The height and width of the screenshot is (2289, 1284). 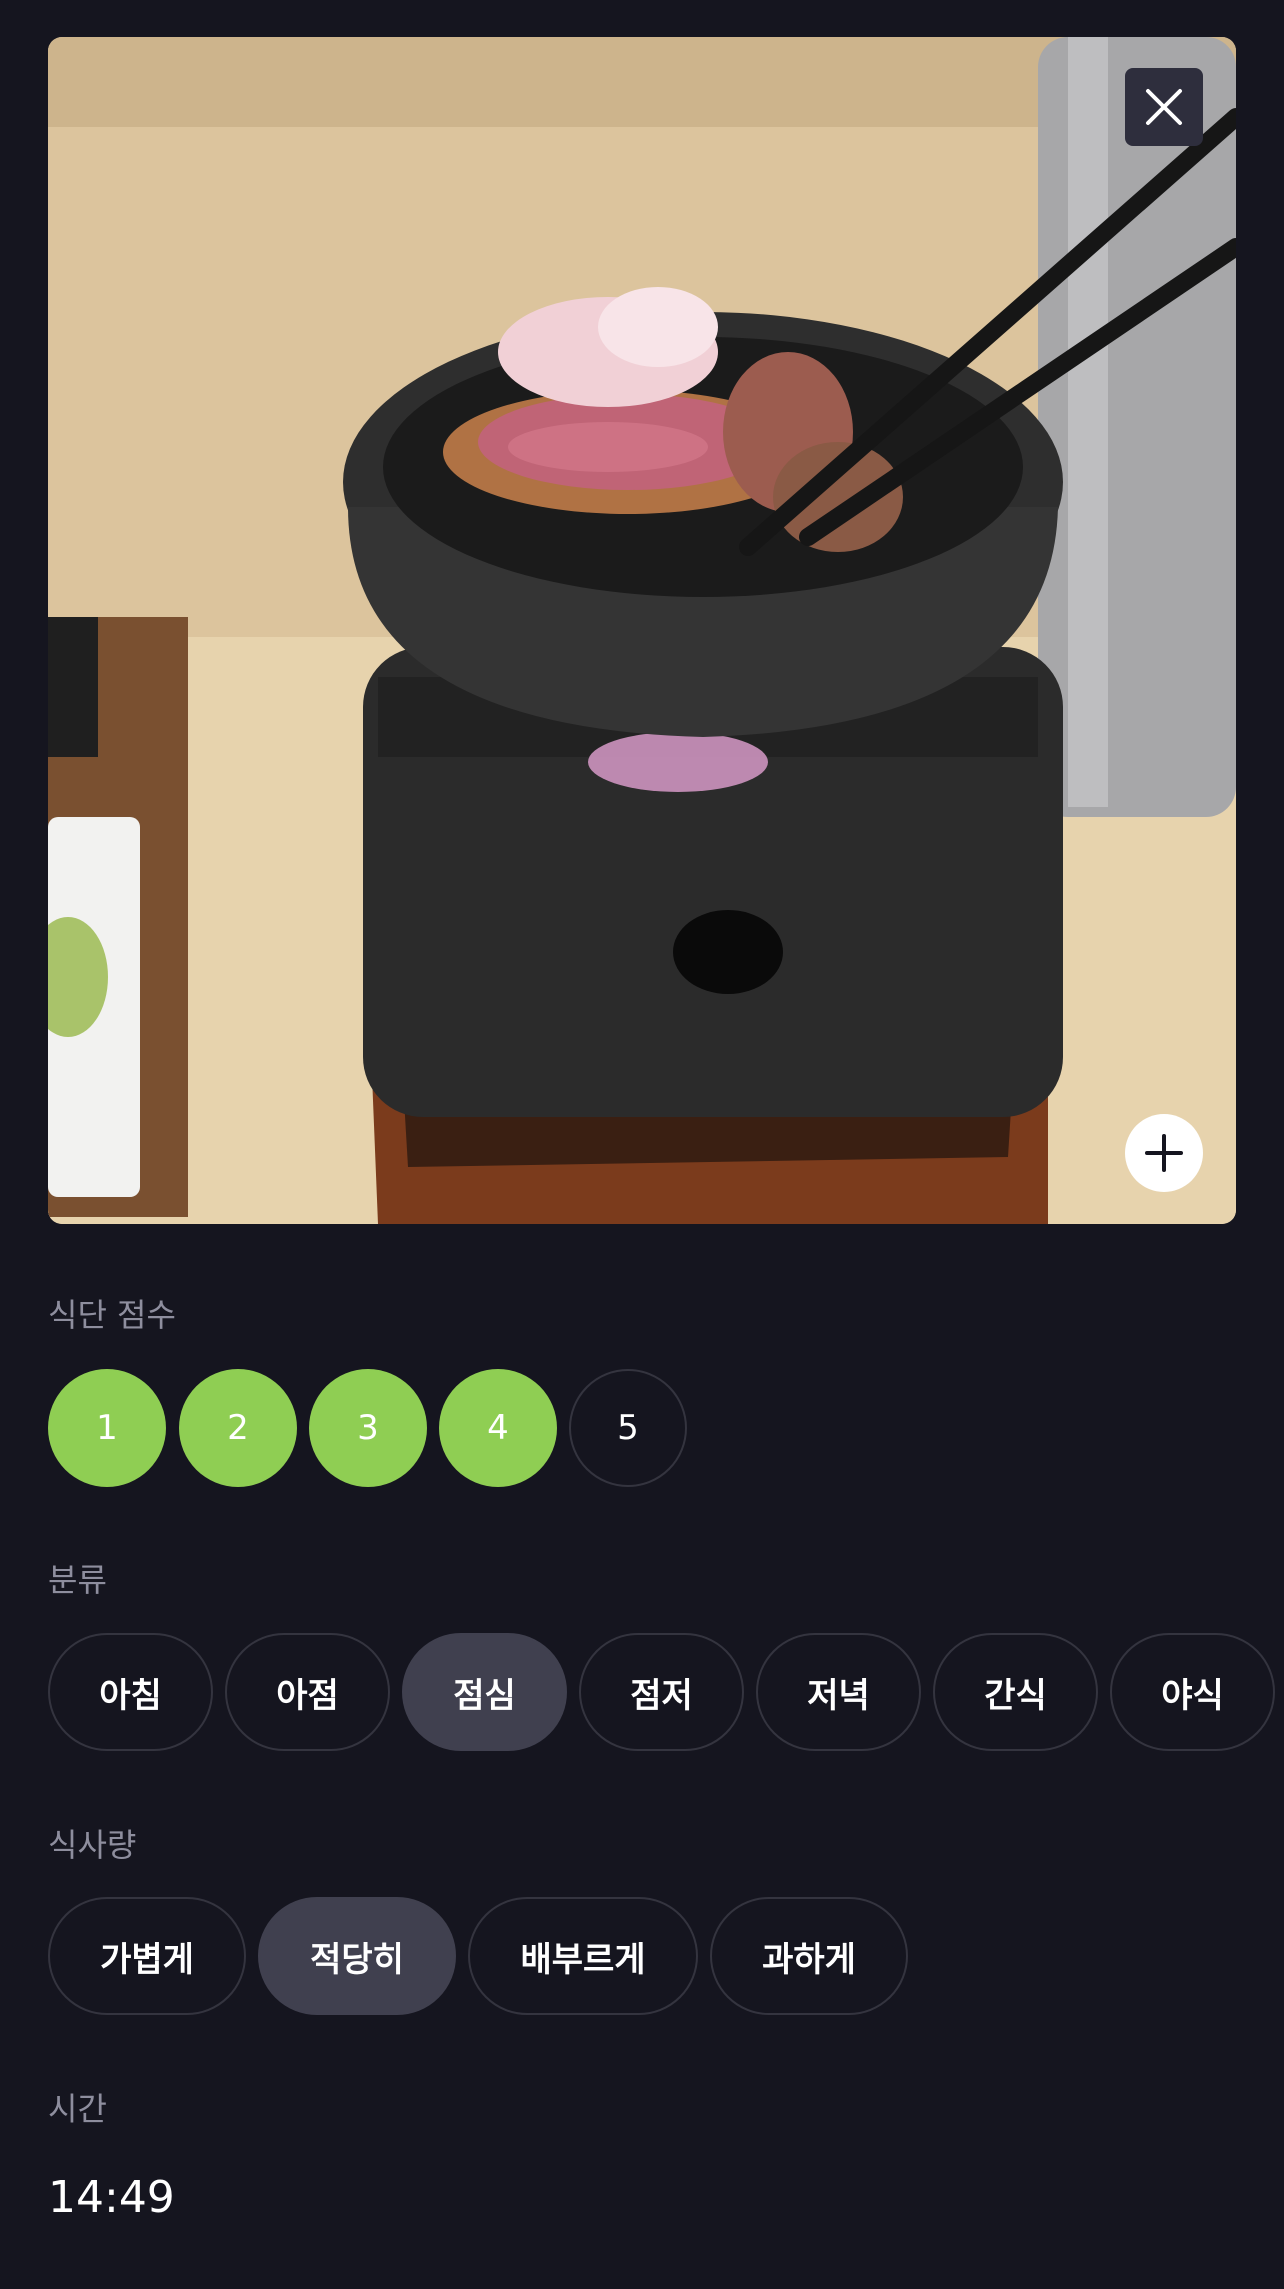 What do you see at coordinates (238, 1428) in the screenshot?
I see `score-option-2: 2` at bounding box center [238, 1428].